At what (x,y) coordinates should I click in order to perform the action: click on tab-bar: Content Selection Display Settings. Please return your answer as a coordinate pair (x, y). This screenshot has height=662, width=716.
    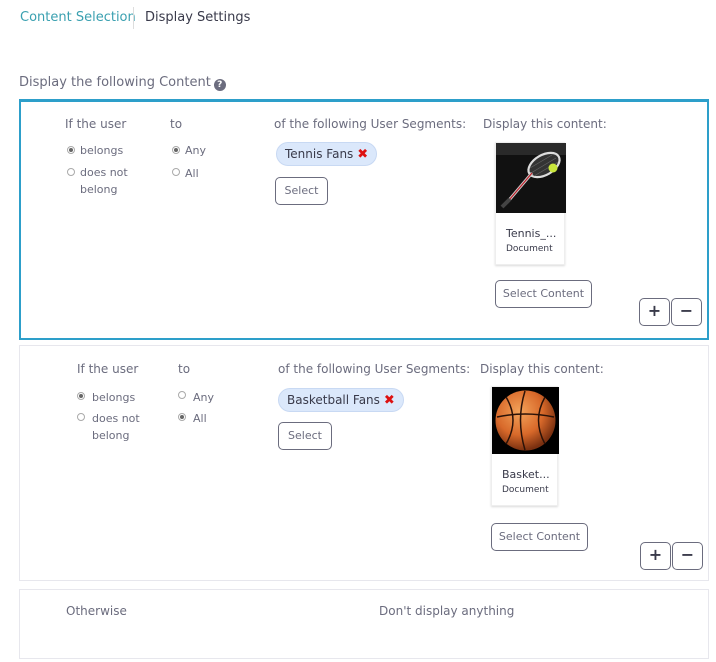
    Looking at the image, I should click on (358, 18).